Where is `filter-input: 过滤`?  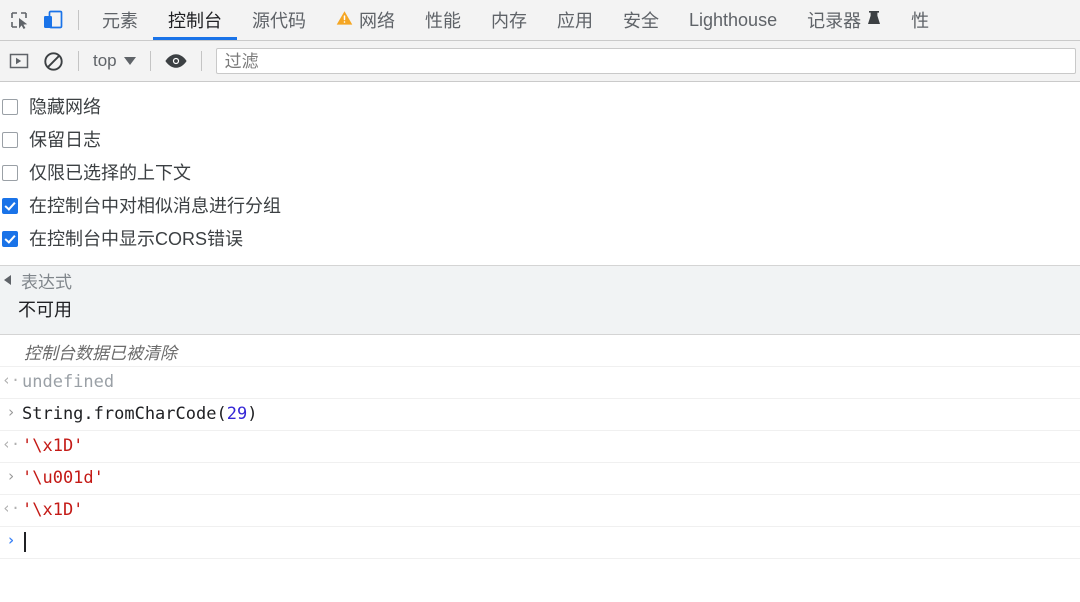
filter-input: 过滤 is located at coordinates (645, 61).